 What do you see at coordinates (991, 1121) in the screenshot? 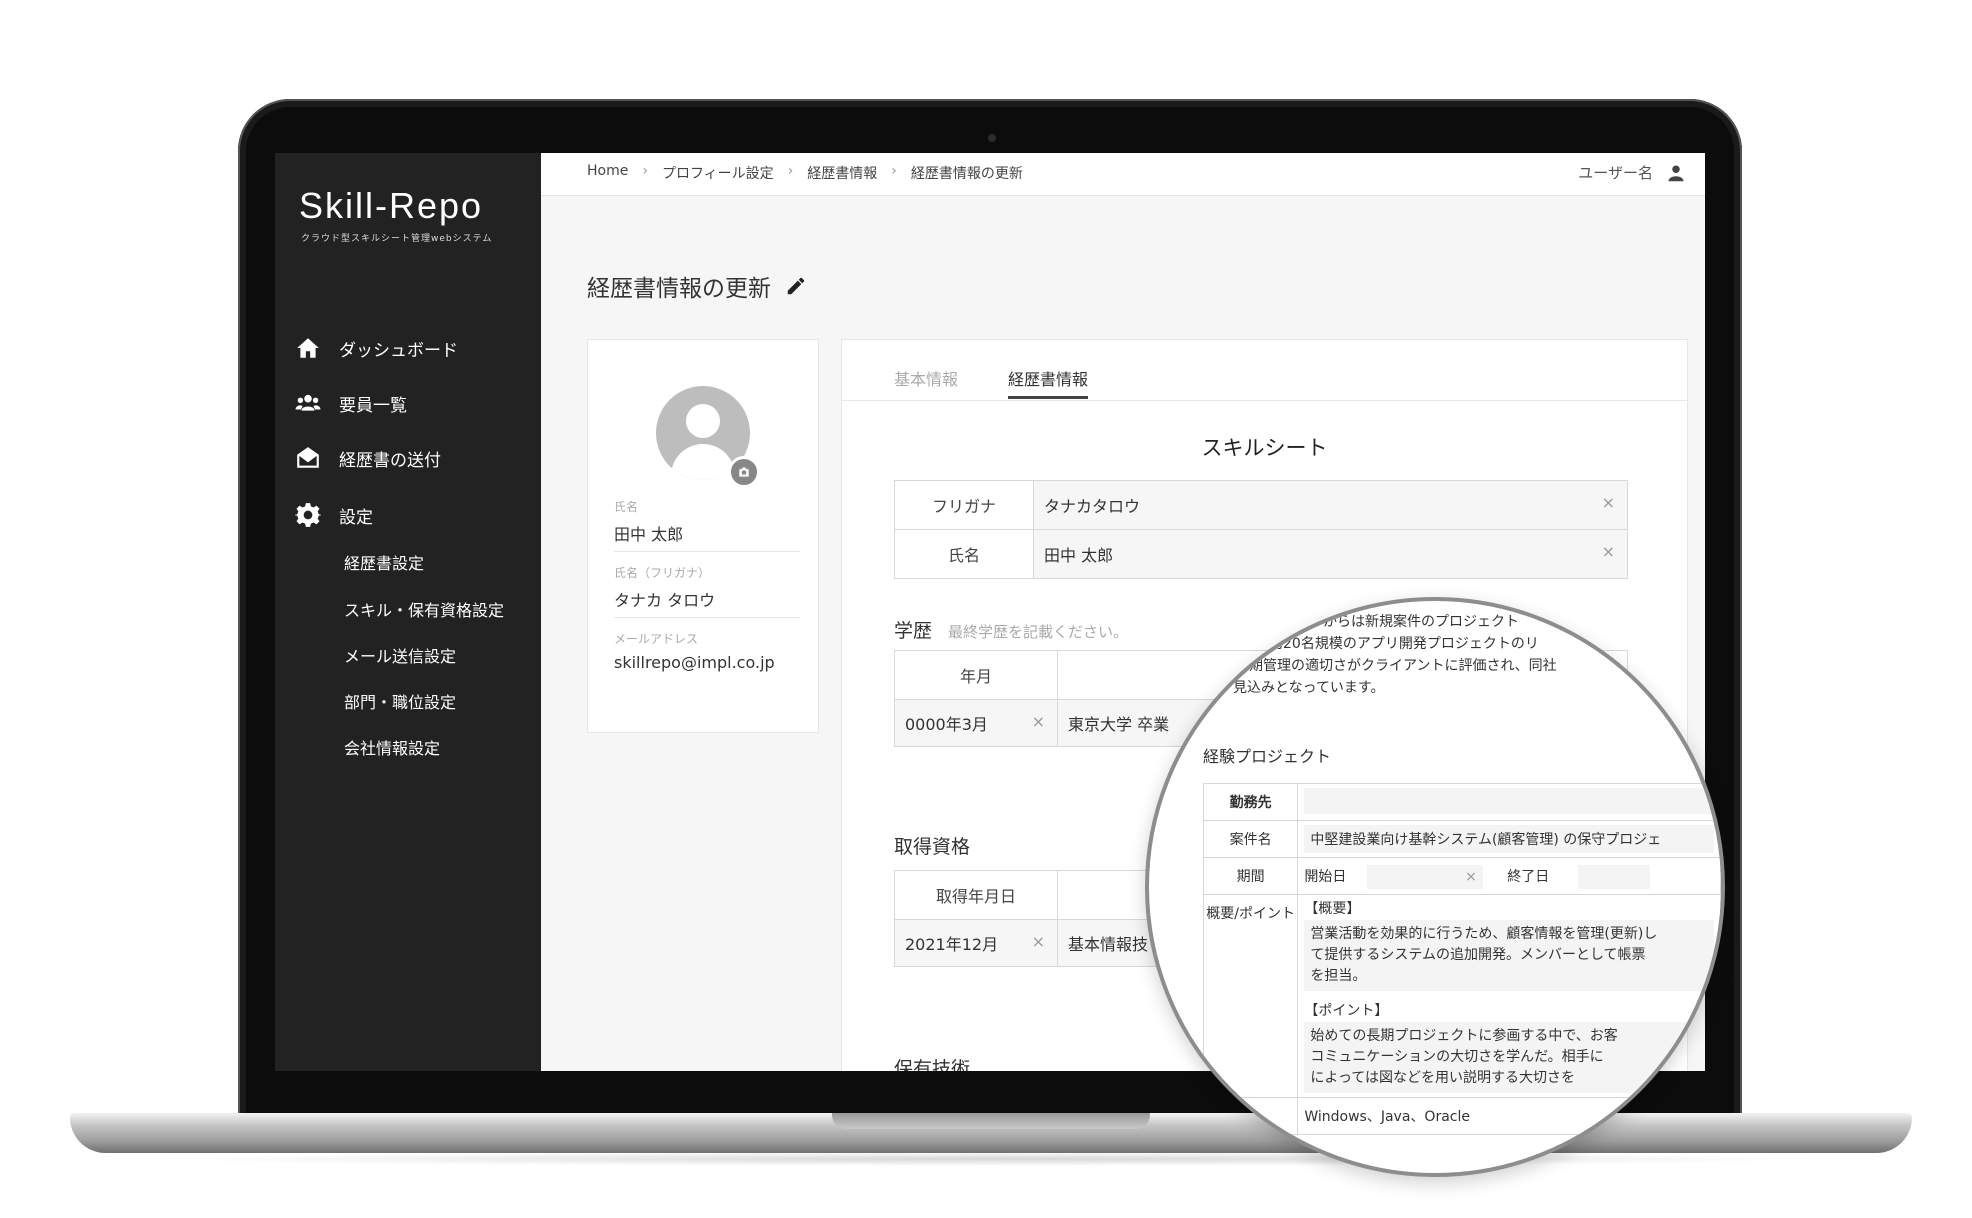
I see `laptop-notch` at bounding box center [991, 1121].